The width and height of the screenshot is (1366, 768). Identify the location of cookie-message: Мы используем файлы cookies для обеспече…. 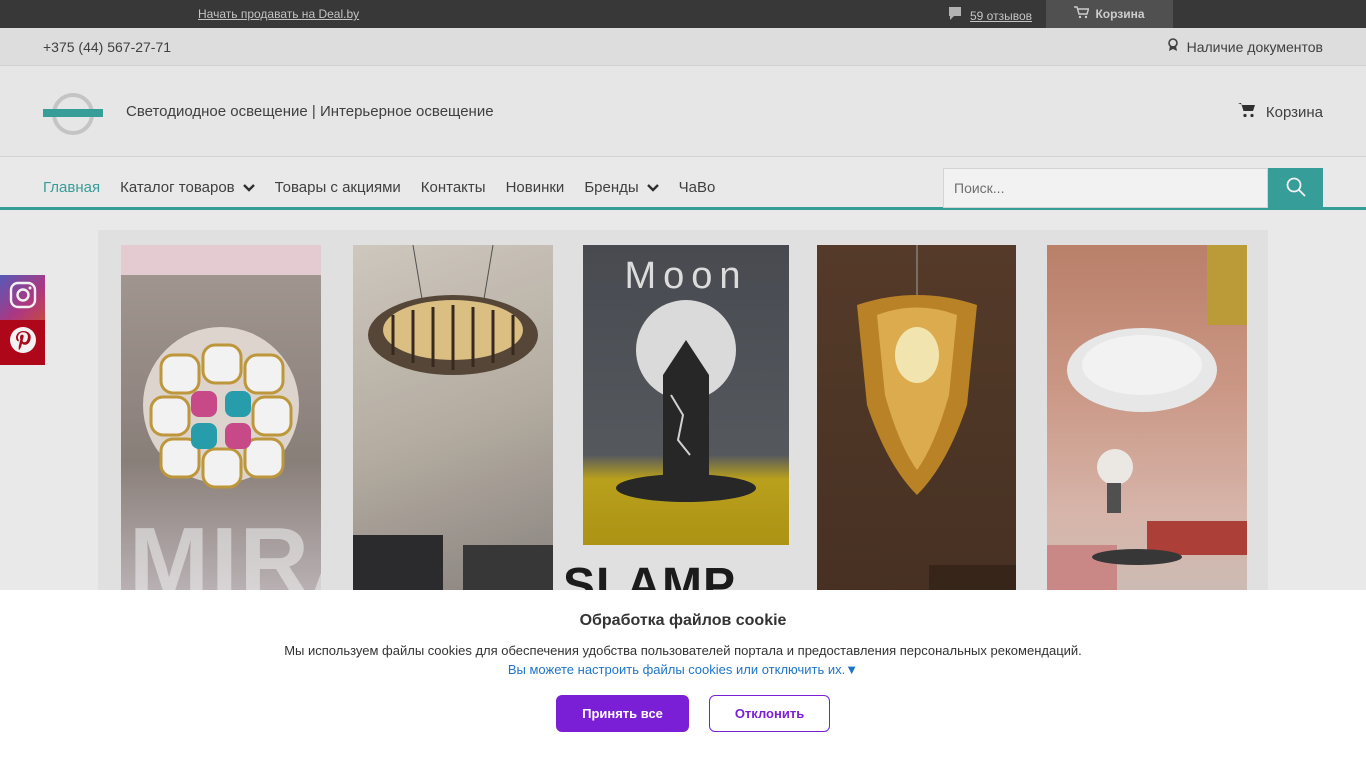
(683, 650).